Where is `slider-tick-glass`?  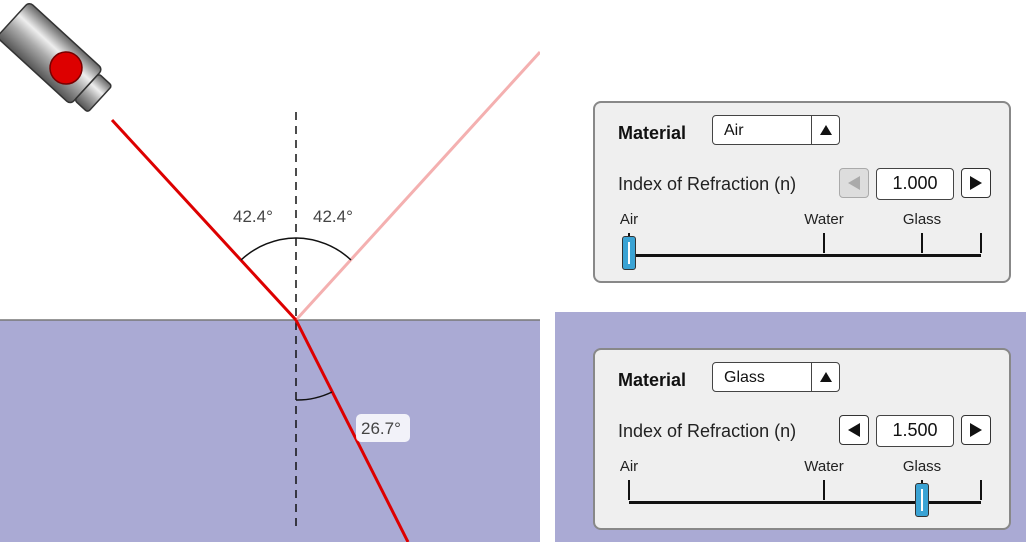
slider-tick-glass is located at coordinates (922, 243).